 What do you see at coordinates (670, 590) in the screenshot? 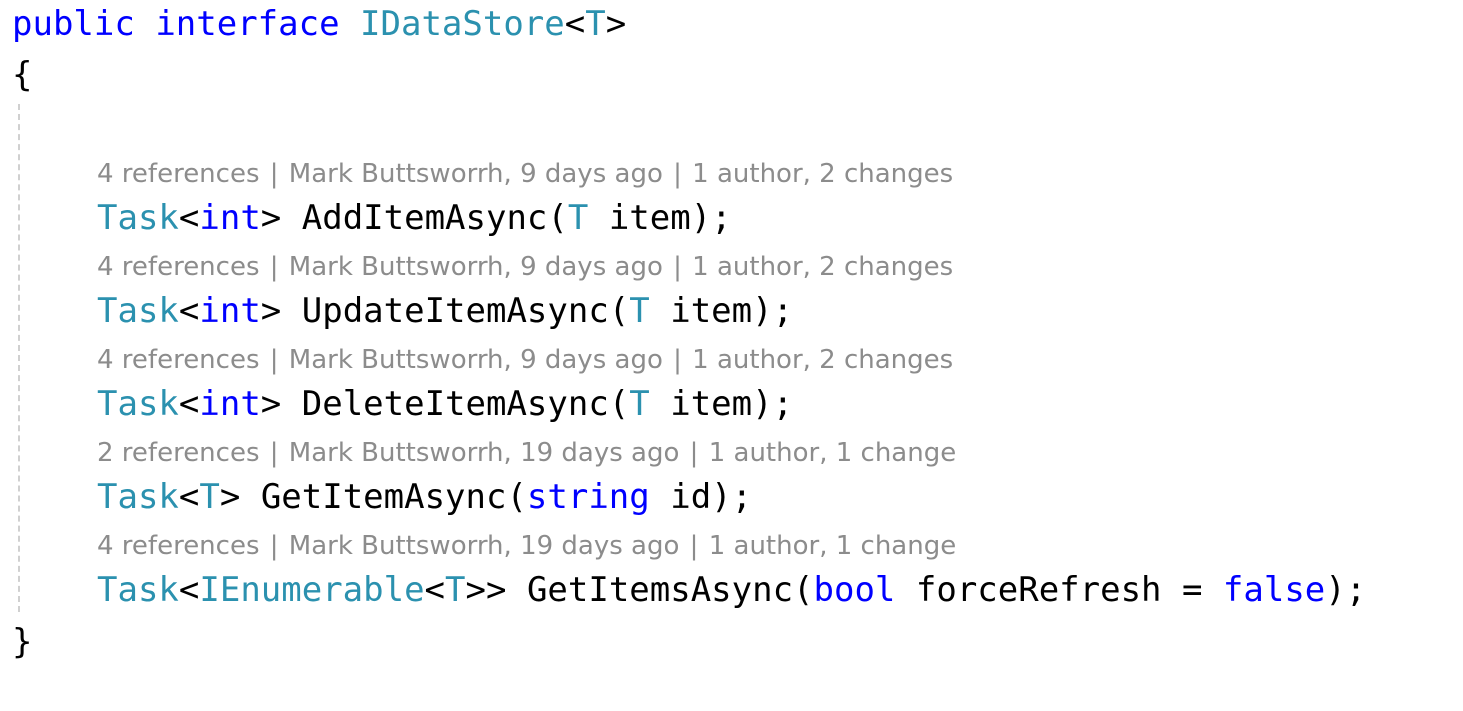
I see `method-name: GetItemsAsync(` at bounding box center [670, 590].